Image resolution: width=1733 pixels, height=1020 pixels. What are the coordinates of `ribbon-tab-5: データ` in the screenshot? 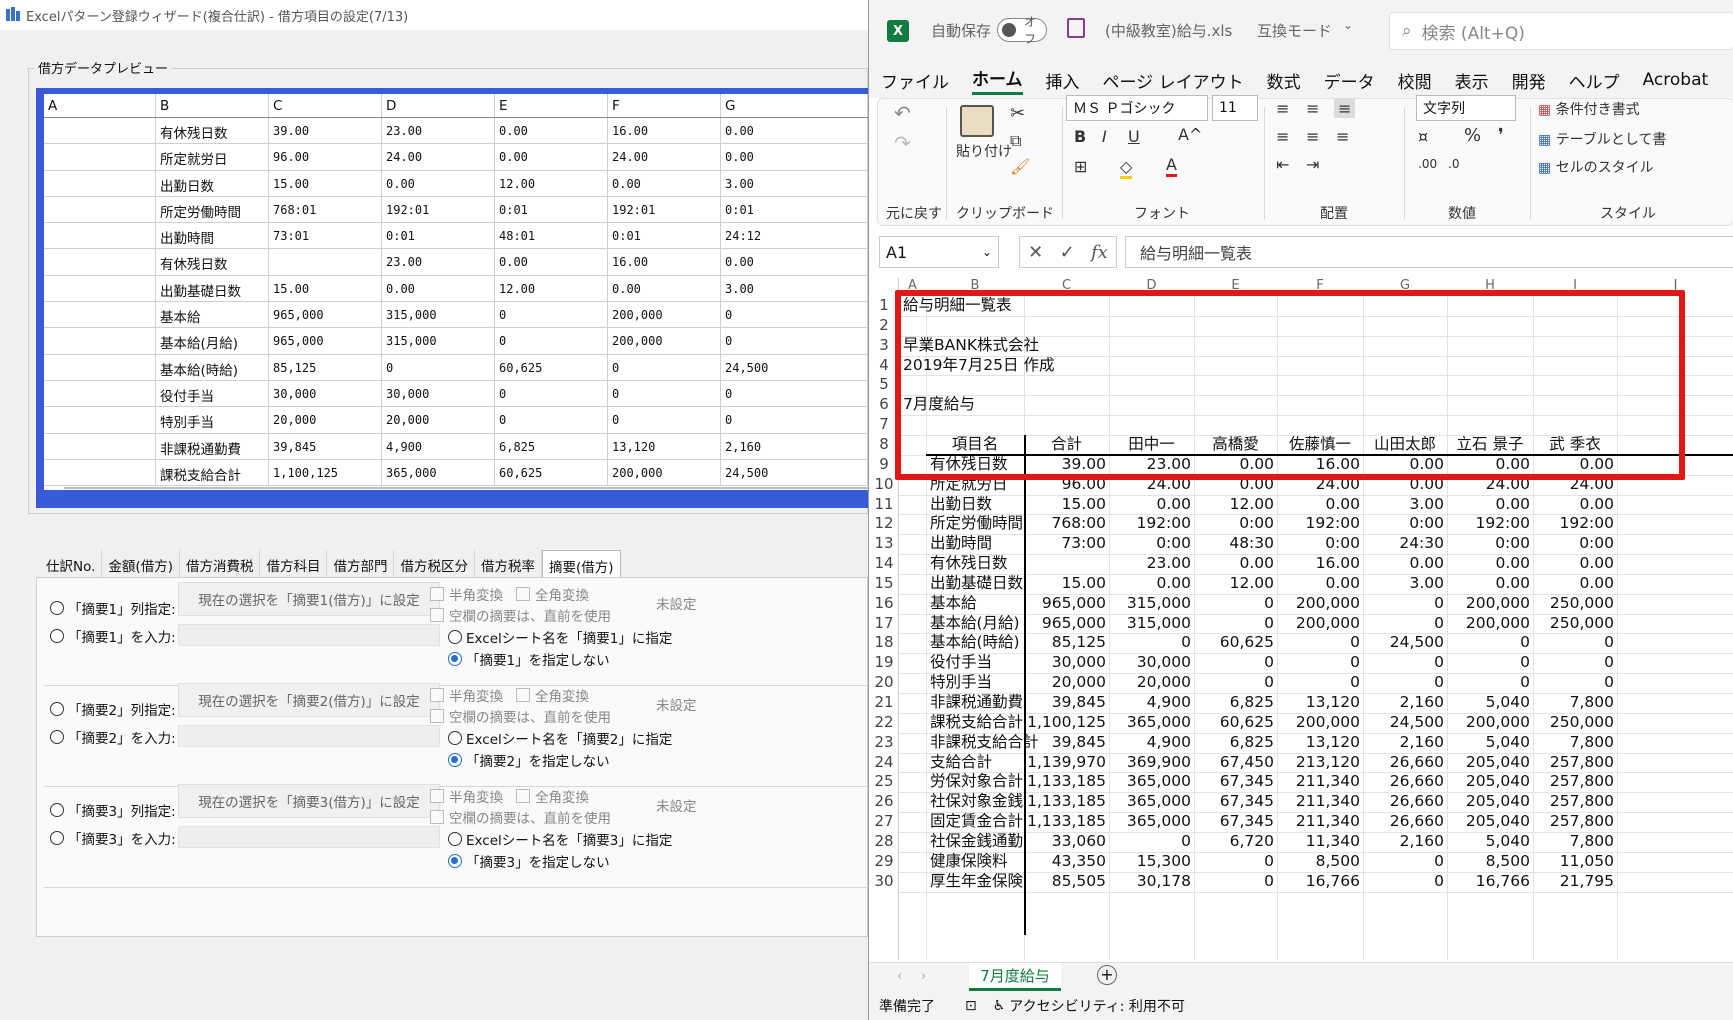 It's located at (1349, 80).